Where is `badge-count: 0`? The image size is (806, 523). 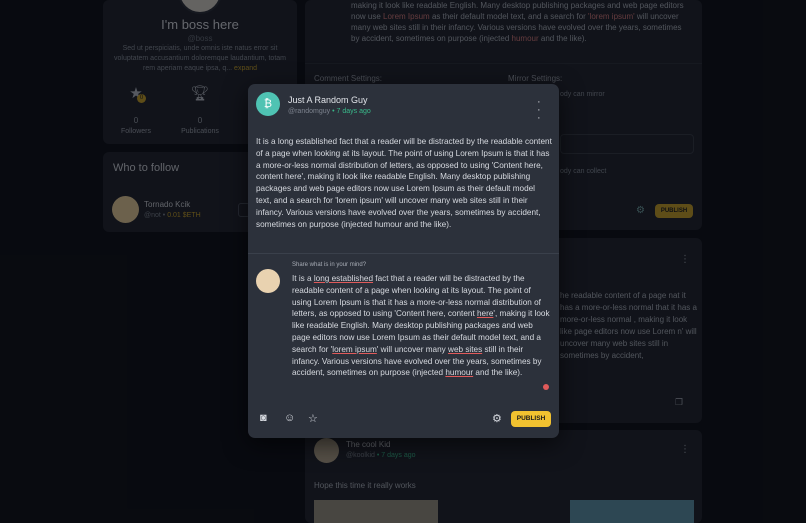
badge-count: 0 is located at coordinates (141, 98).